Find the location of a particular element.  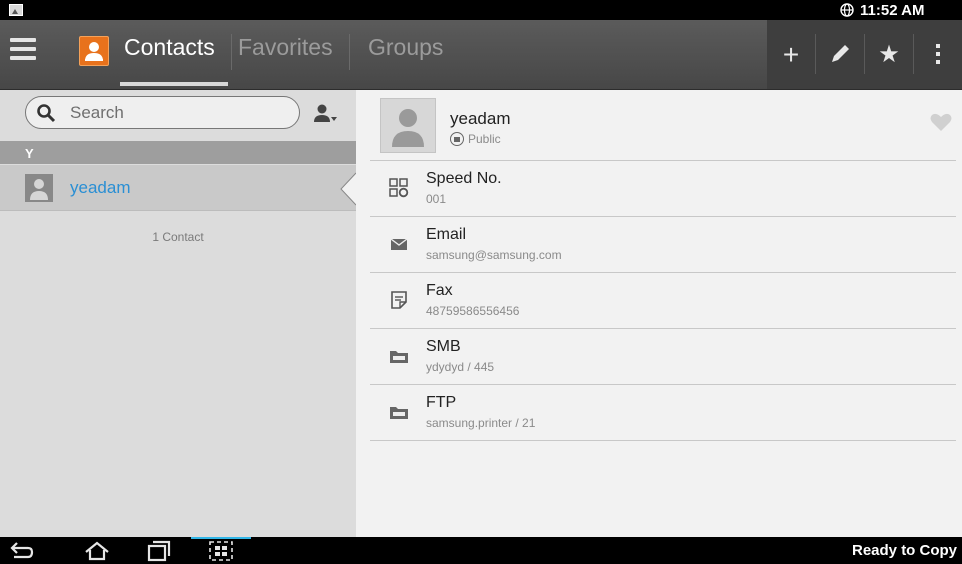

smb-folder-icon is located at coordinates (399, 357).